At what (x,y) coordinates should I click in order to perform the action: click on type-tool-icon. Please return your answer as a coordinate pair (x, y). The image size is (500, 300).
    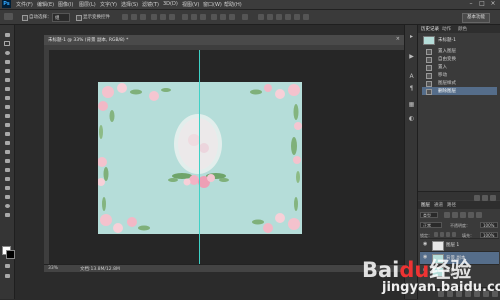
    Looking at the image, I should click on (7, 169).